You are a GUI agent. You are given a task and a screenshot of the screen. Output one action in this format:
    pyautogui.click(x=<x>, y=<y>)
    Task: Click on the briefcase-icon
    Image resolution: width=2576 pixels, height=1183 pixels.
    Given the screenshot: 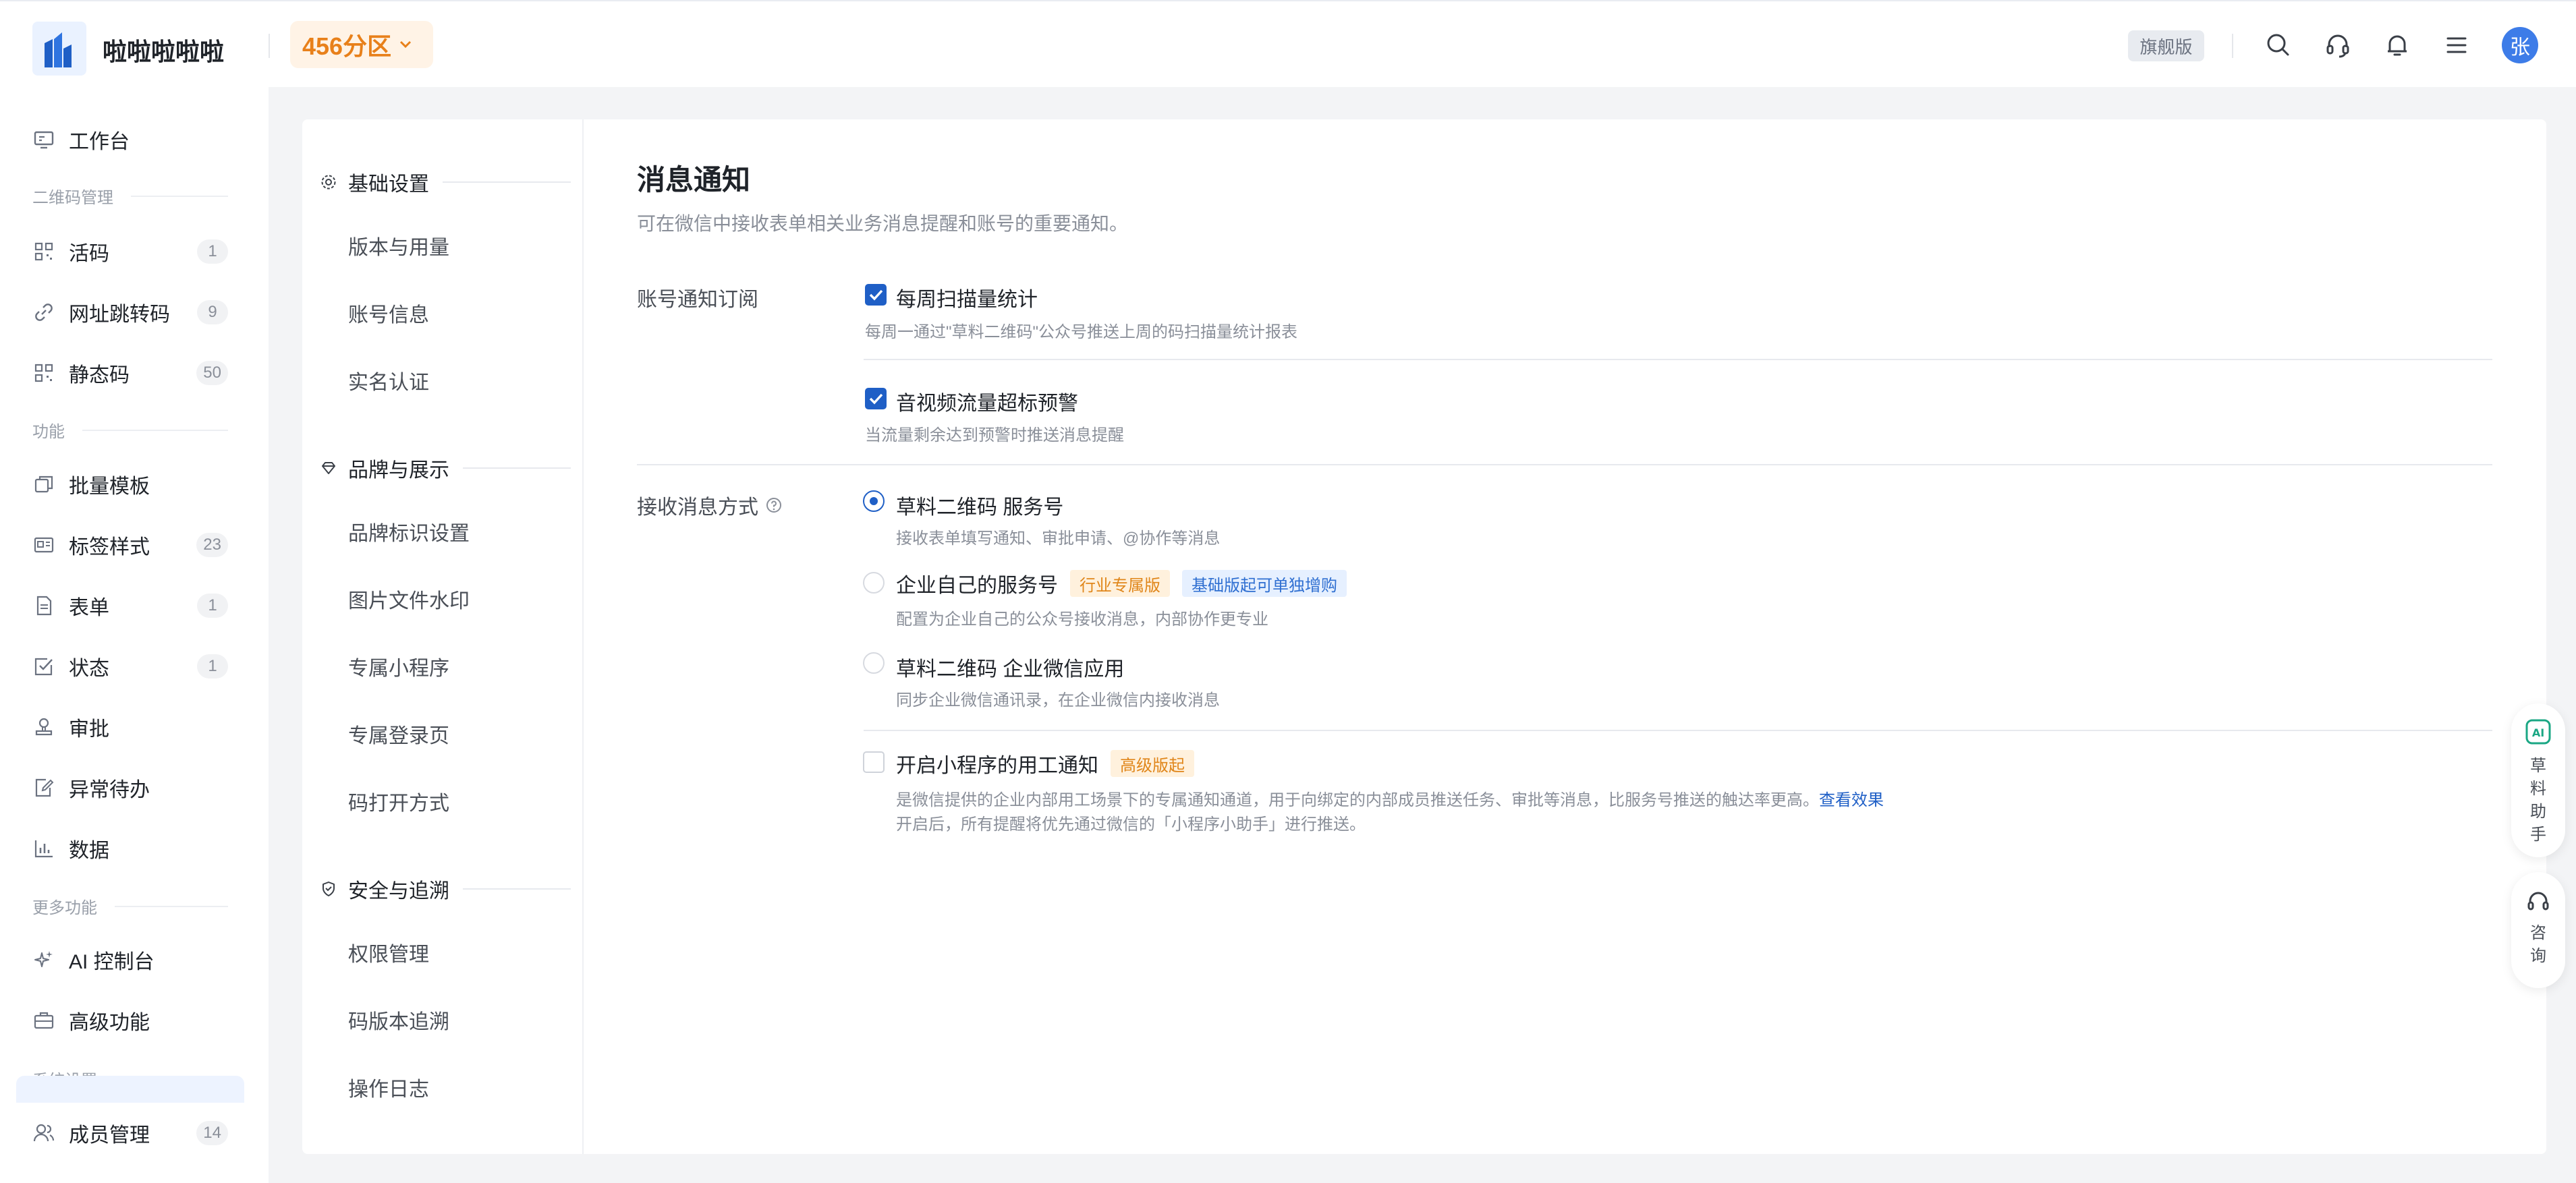 What is the action you would take?
    pyautogui.click(x=44, y=1020)
    